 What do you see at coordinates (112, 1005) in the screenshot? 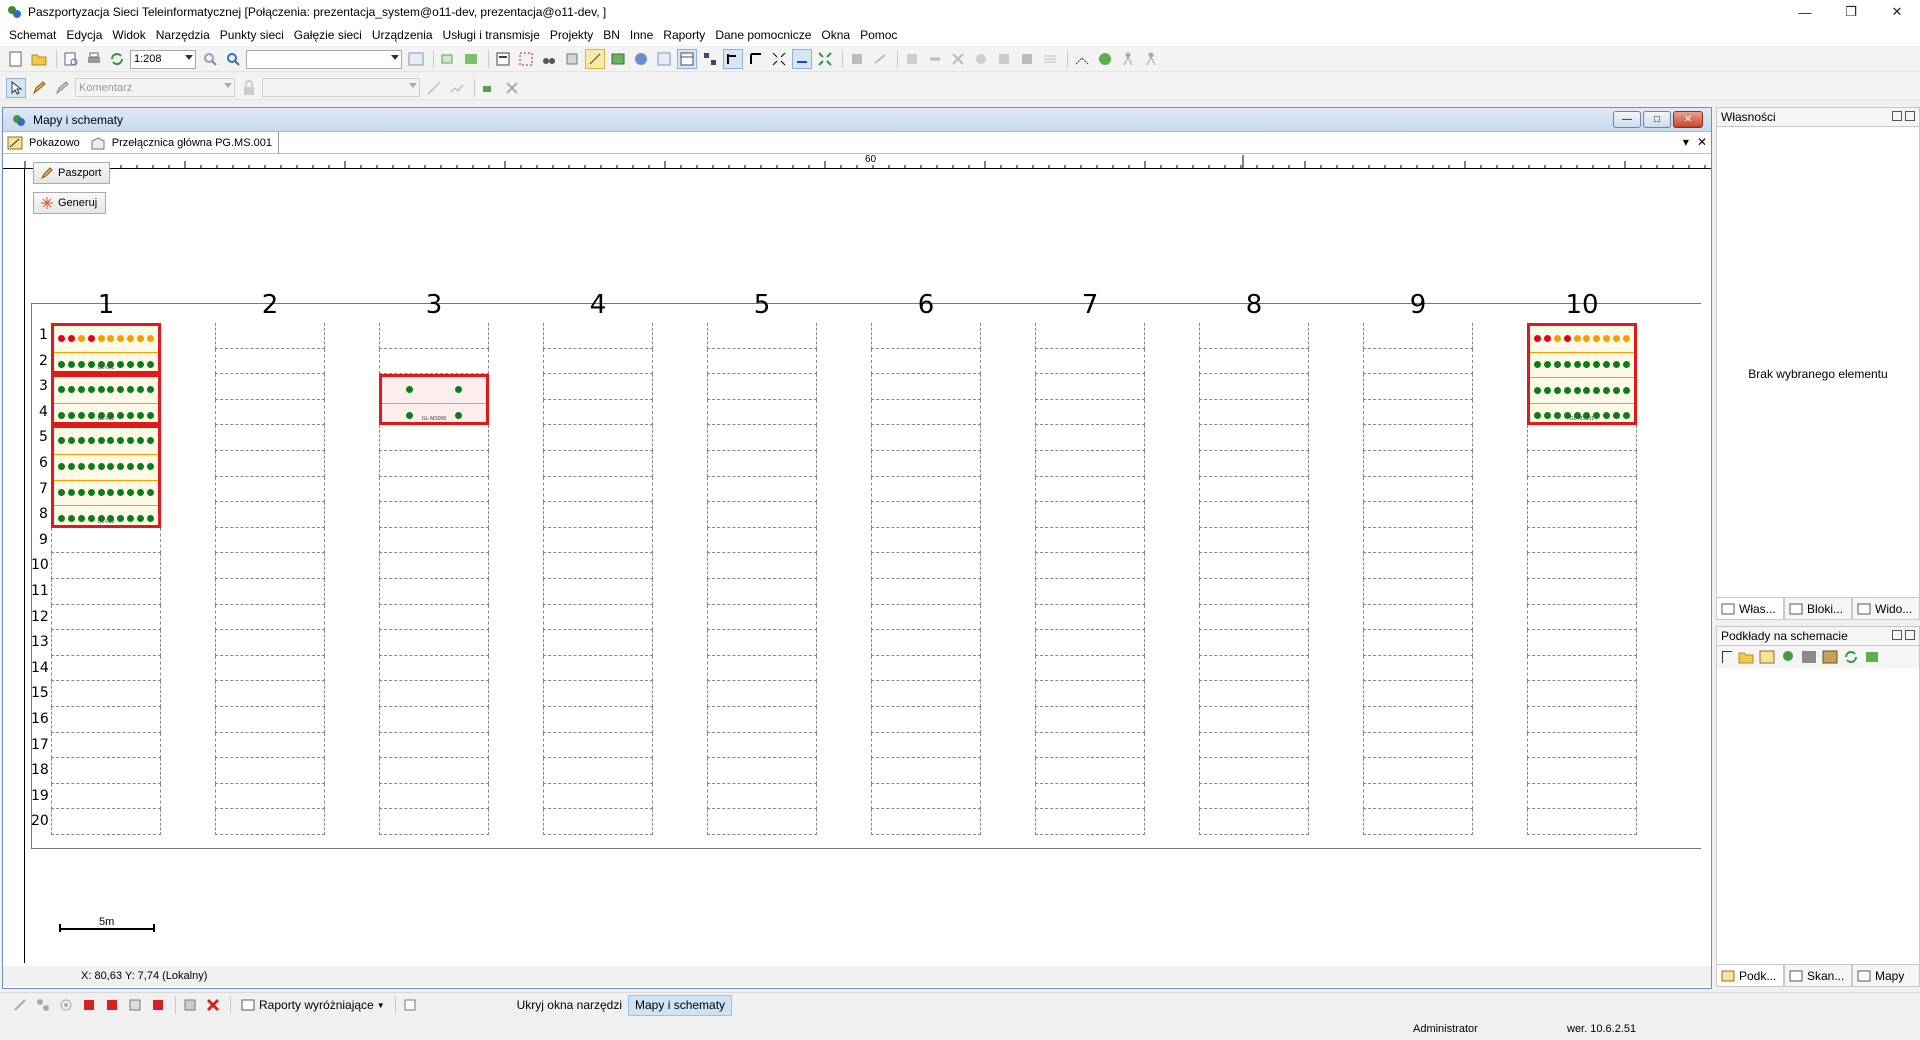
I see `red-square-alt-icon` at bounding box center [112, 1005].